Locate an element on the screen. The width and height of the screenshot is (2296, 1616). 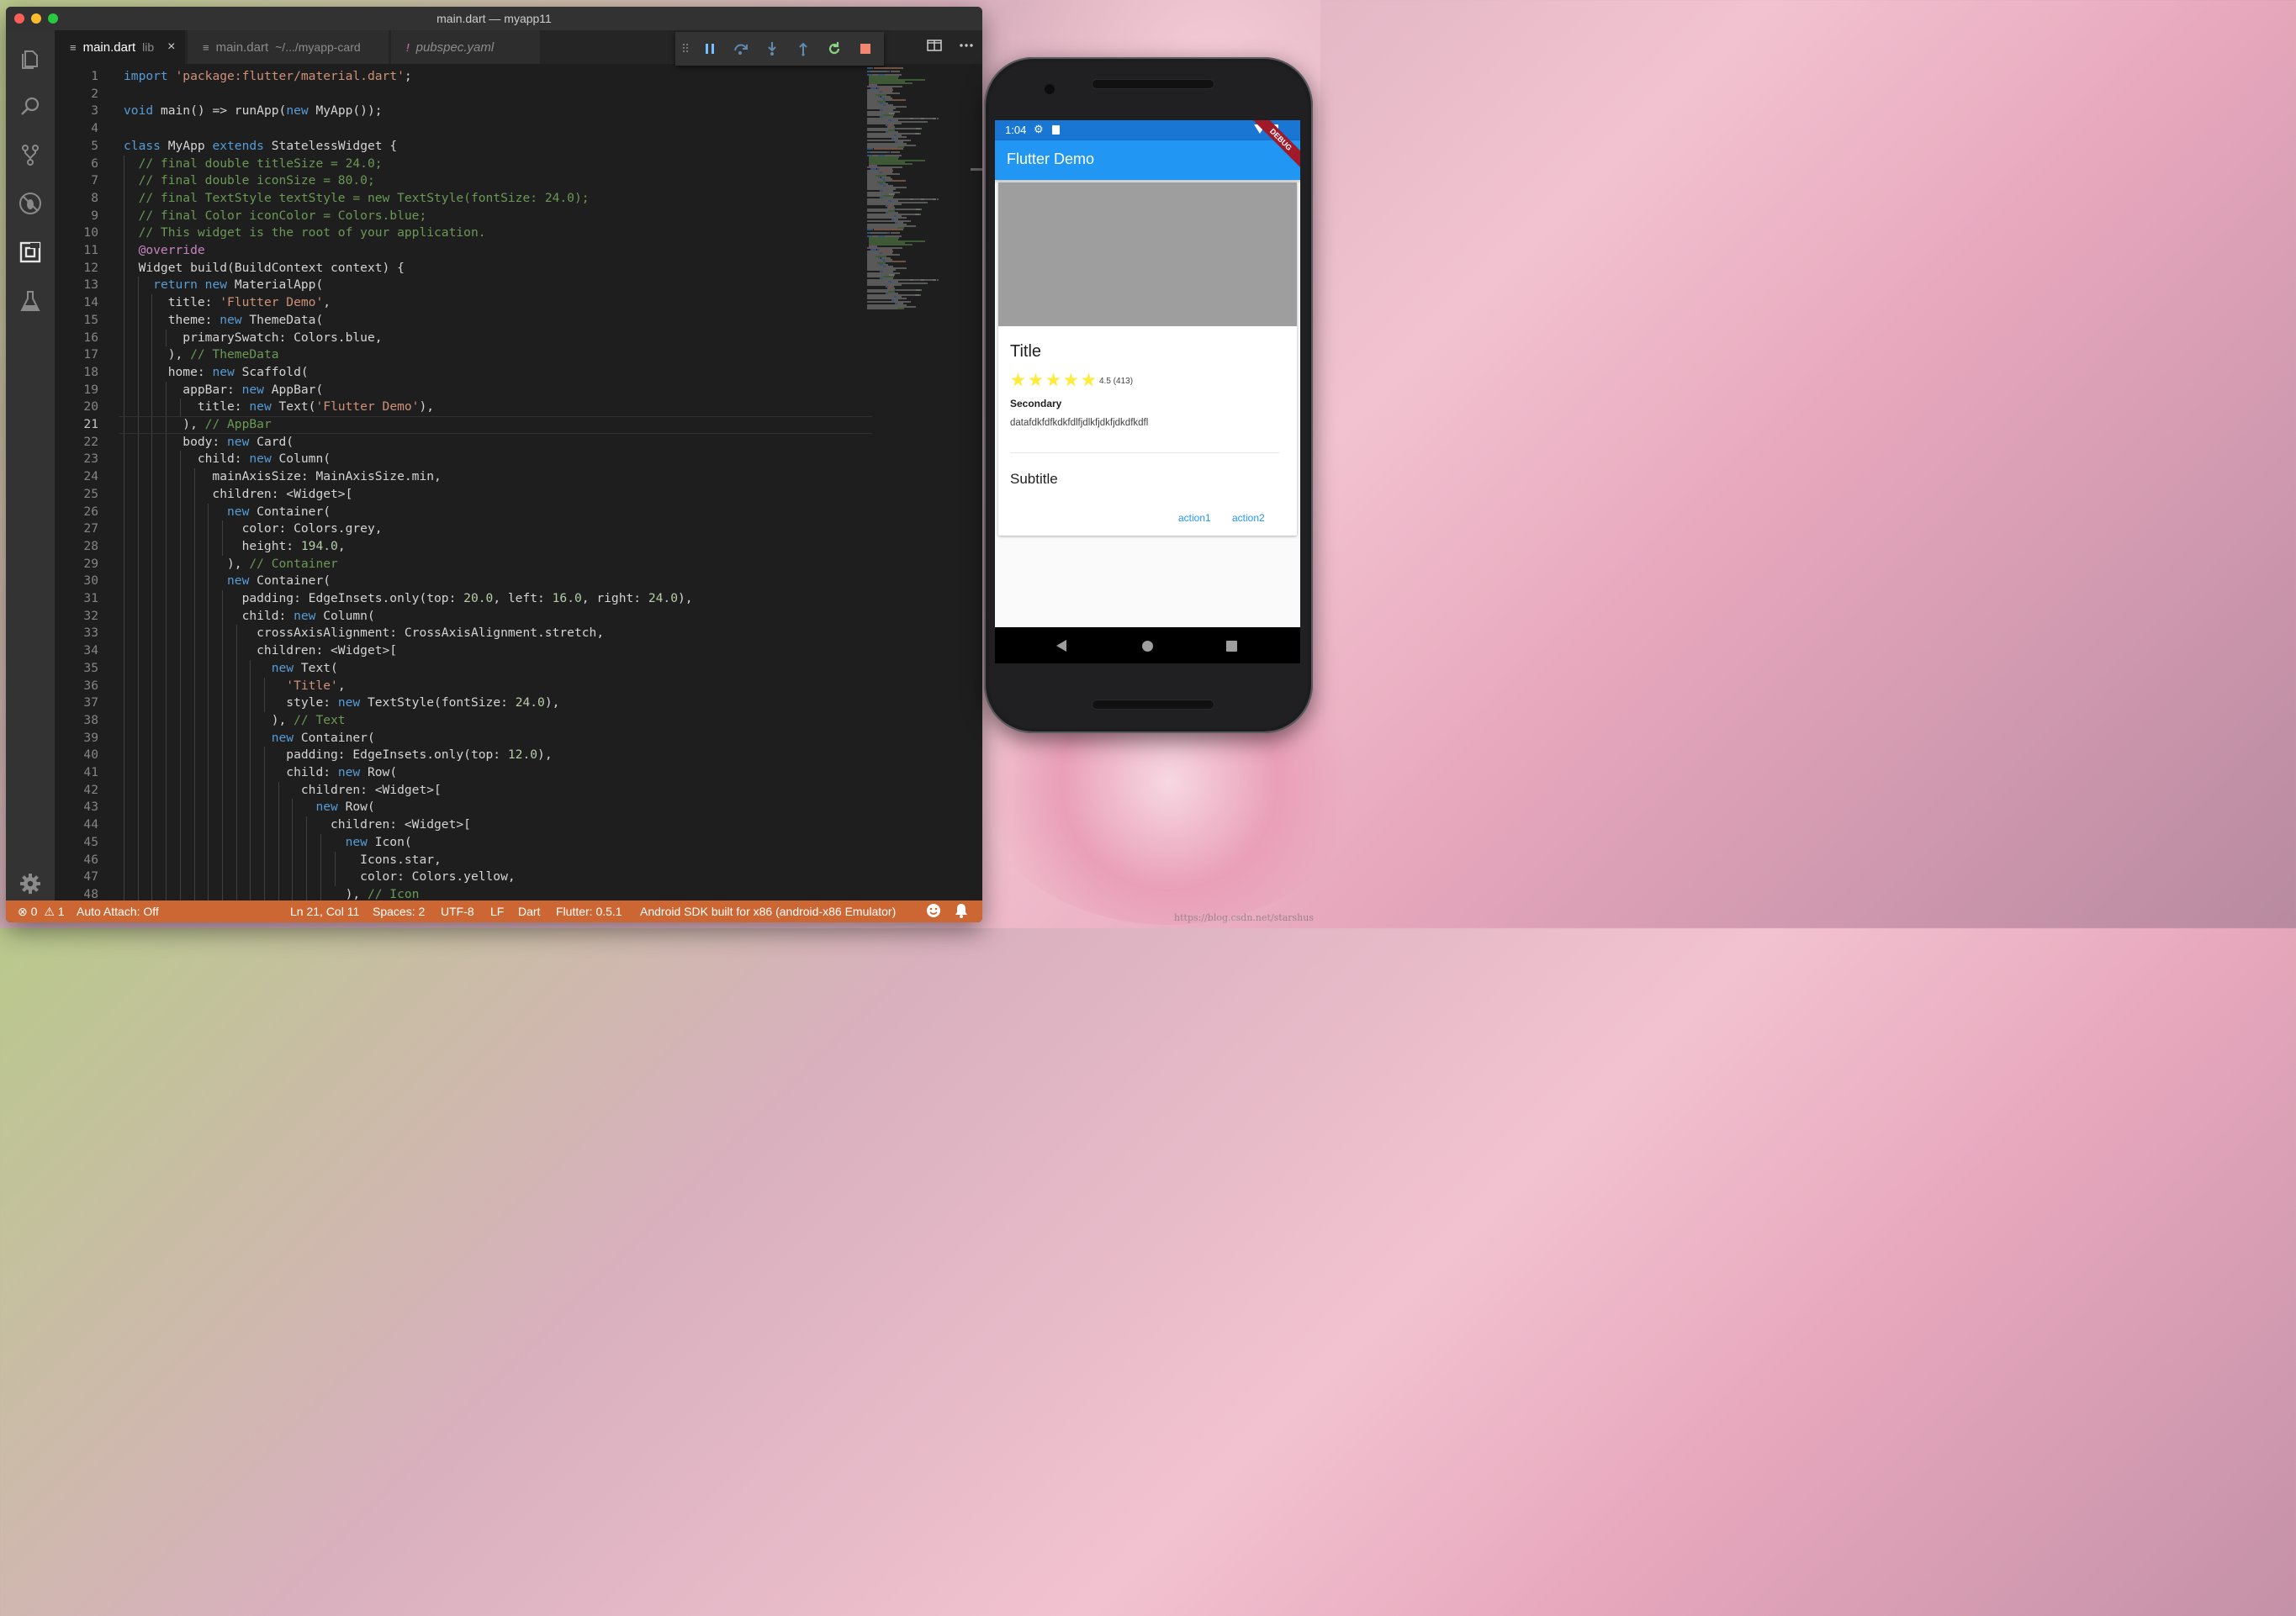
code-line: 38 ), // Text is located at coordinates (463, 721).